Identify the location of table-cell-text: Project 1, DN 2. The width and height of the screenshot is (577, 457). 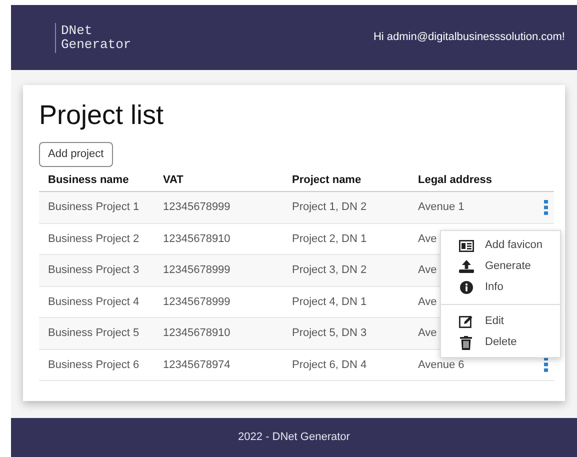
(329, 207).